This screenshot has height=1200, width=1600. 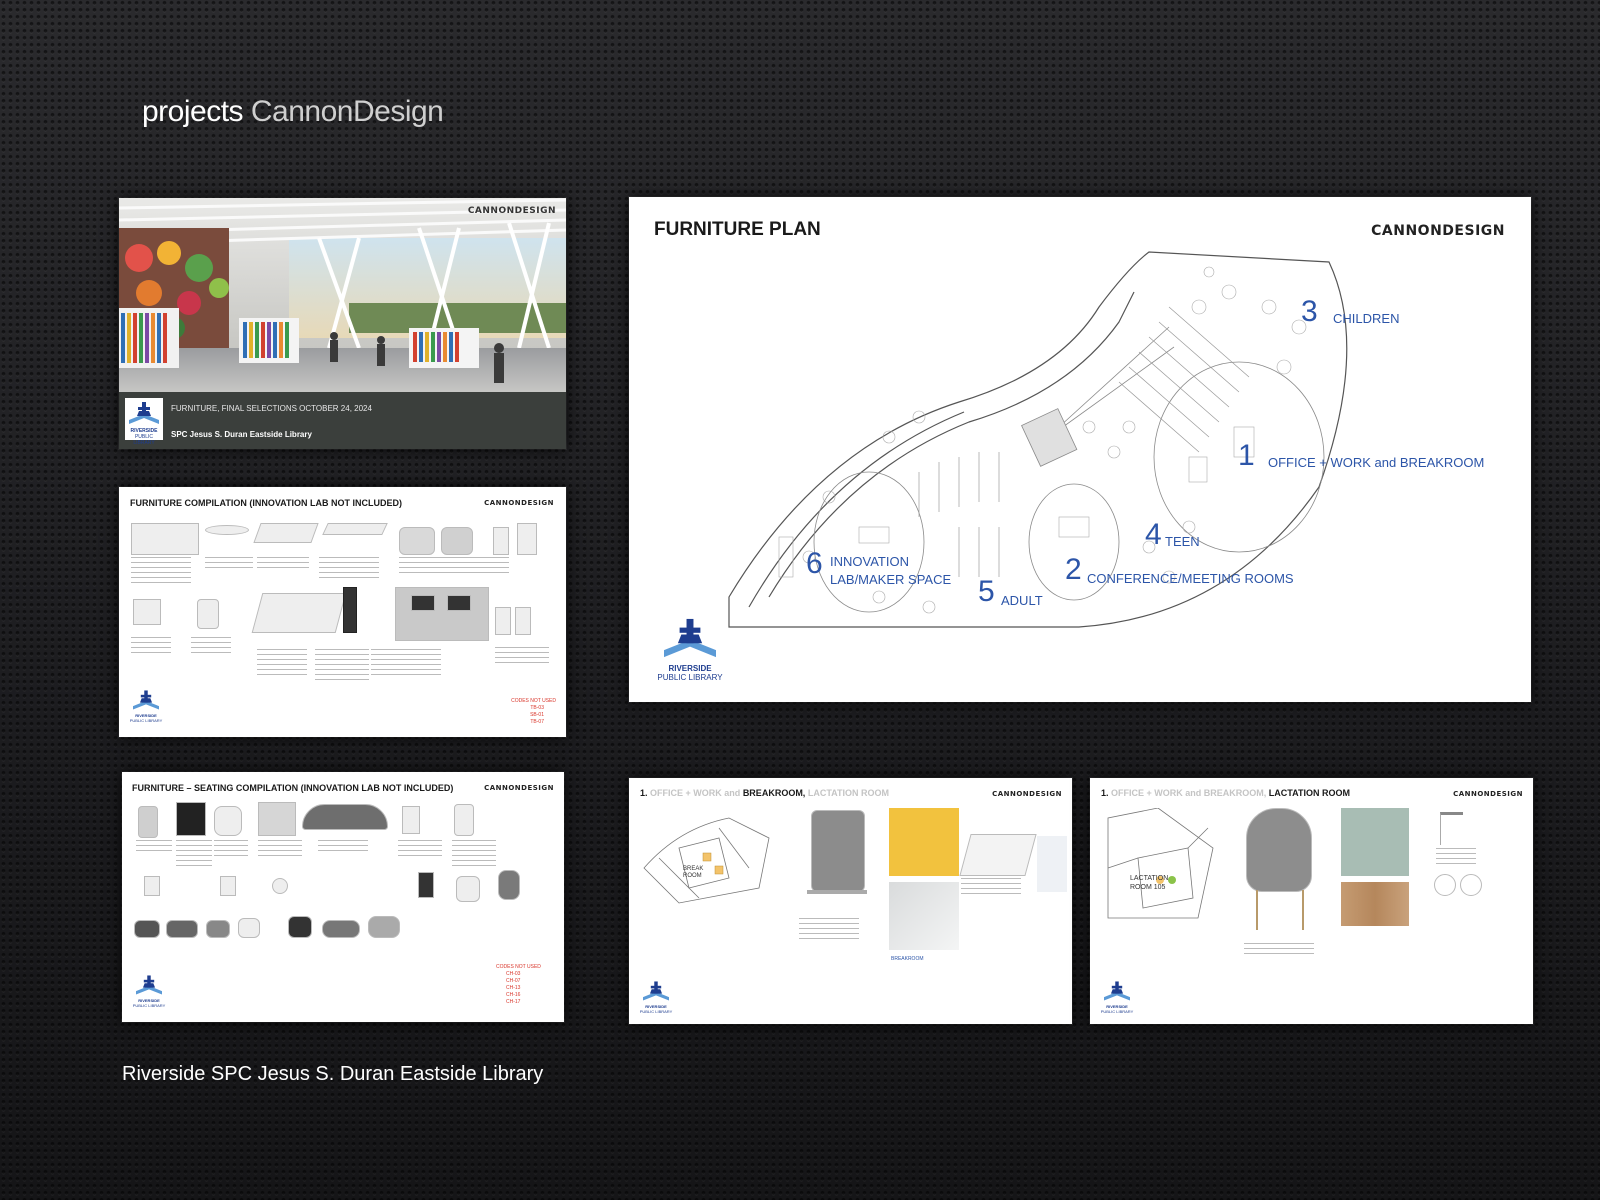 What do you see at coordinates (1279, 850) in the screenshot?
I see `chair-lounge-high-back` at bounding box center [1279, 850].